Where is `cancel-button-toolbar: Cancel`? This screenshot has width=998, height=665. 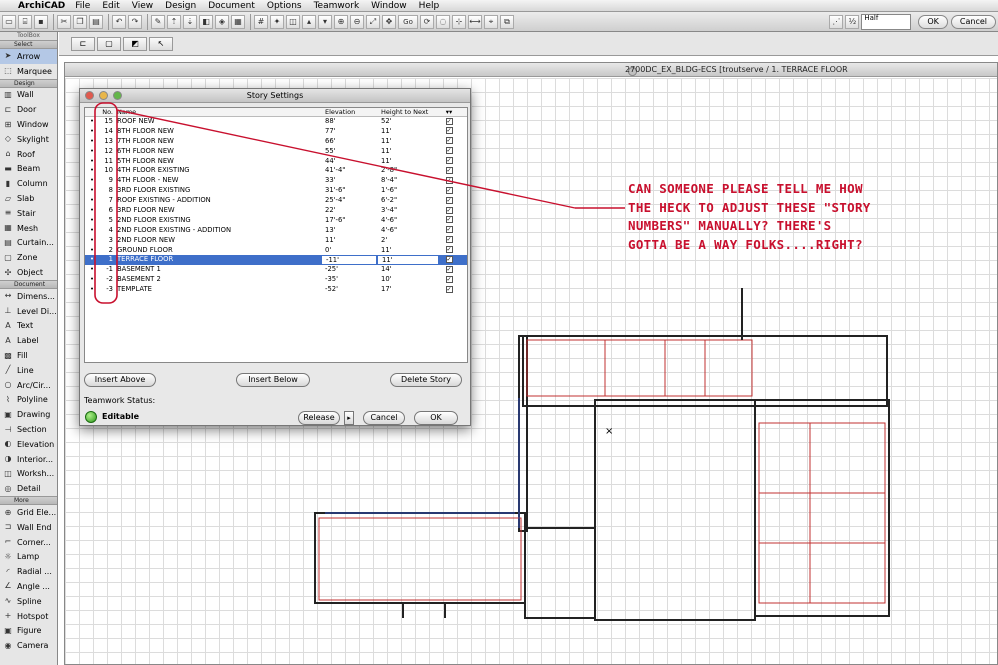 cancel-button-toolbar: Cancel is located at coordinates (973, 22).